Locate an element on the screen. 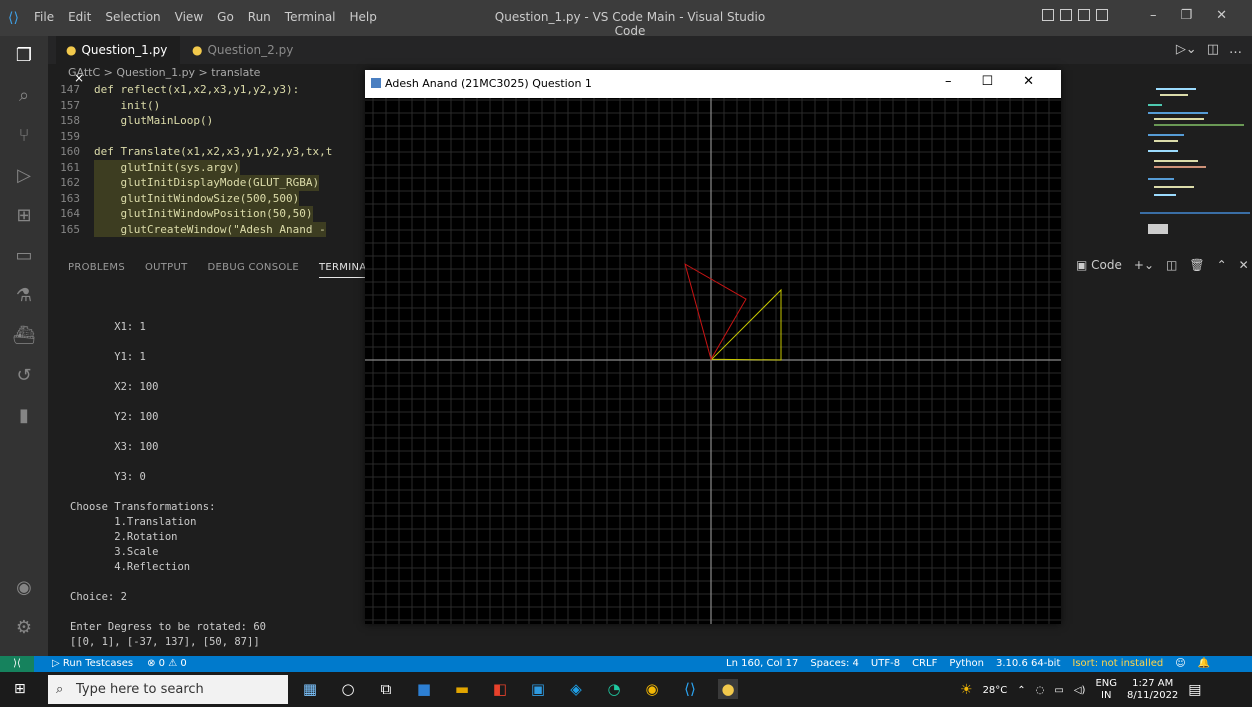 This screenshot has height=707, width=1252. toggle-sidebar-icon is located at coordinates (1048, 15).